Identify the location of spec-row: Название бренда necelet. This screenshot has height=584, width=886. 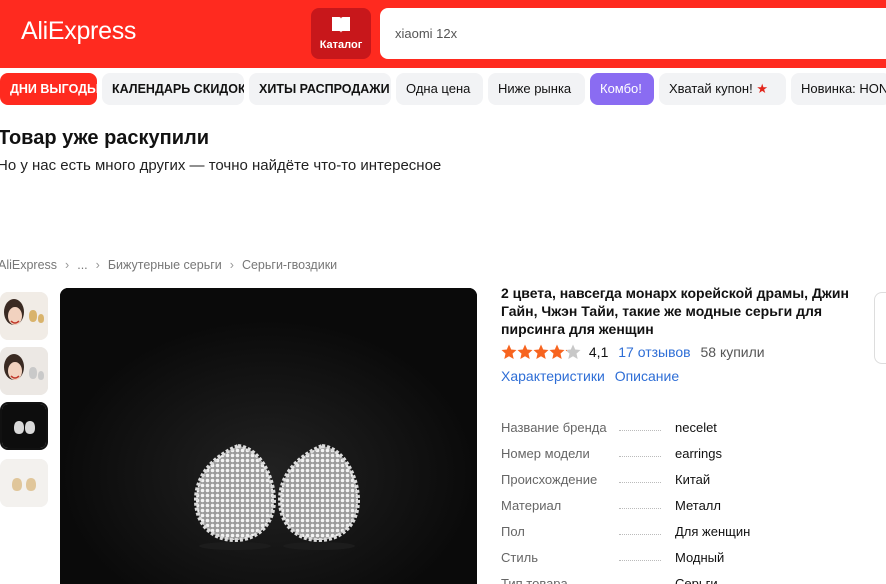
(651, 431).